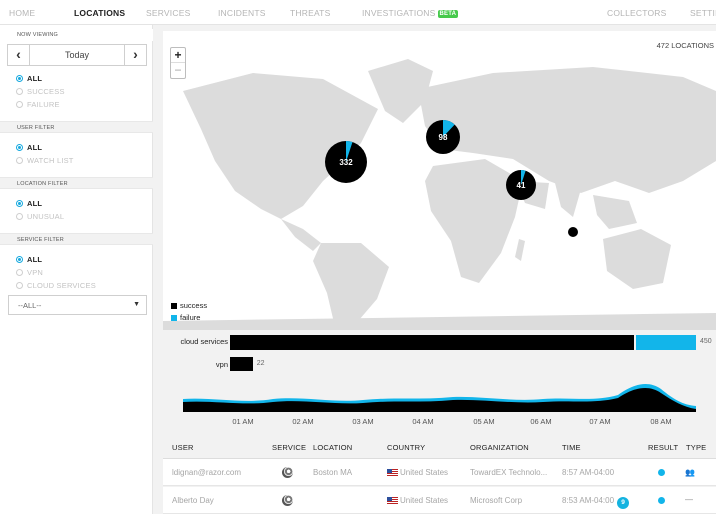 The height and width of the screenshot is (514, 716). Describe the element at coordinates (43, 104) in the screenshot. I see `radio-label: FAILURE` at that location.